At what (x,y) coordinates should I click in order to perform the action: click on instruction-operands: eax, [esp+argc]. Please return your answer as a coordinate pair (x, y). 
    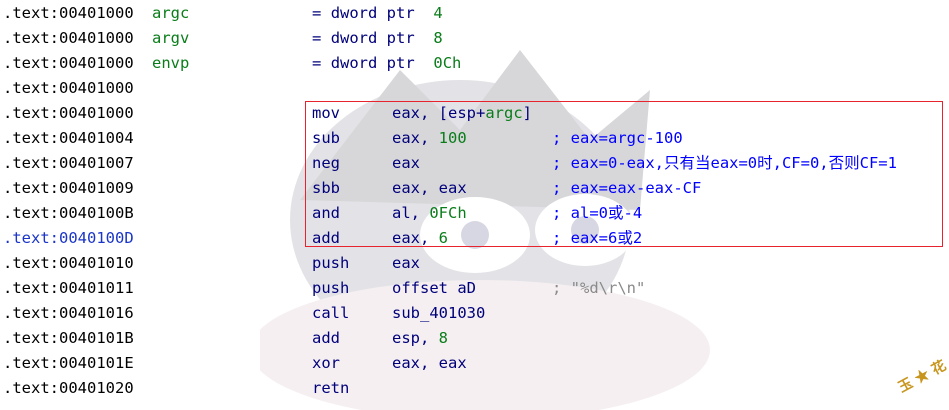
    Looking at the image, I should click on (462, 113).